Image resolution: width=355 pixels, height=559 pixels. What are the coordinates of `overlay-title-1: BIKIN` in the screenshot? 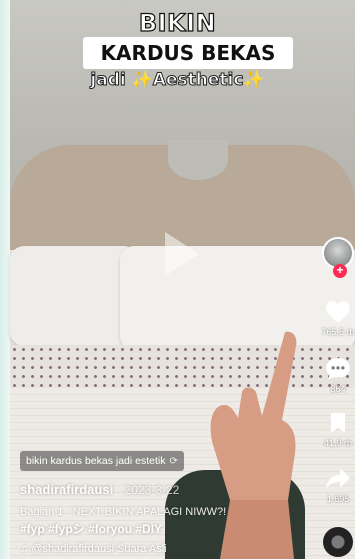 It's located at (177, 22).